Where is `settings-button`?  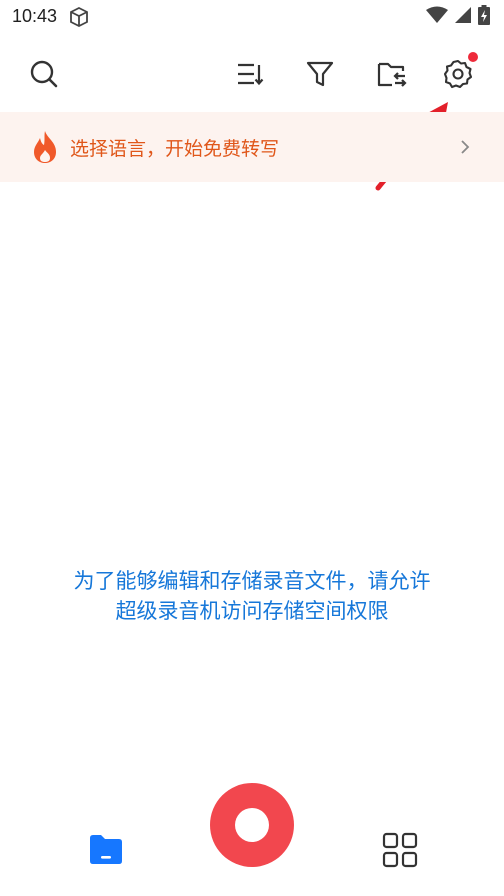
settings-button is located at coordinates (458, 74).